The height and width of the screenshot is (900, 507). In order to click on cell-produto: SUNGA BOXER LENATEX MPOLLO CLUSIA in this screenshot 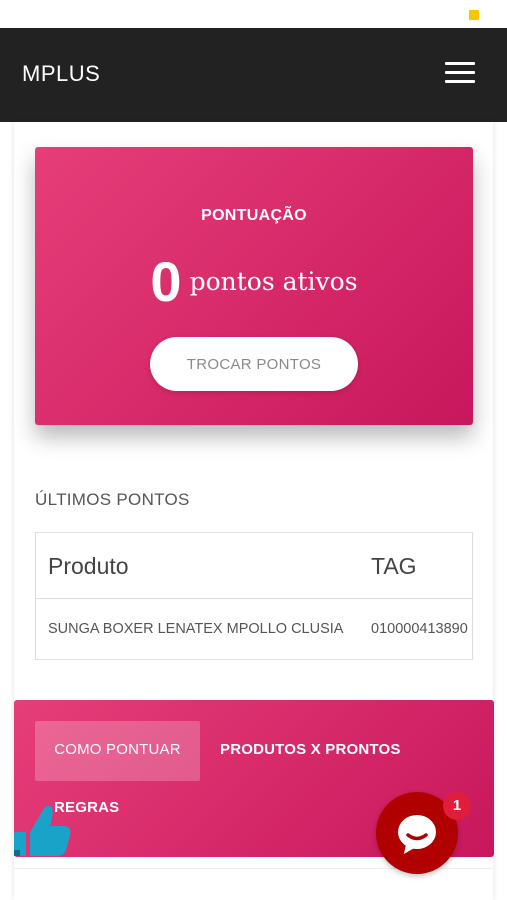, I will do `click(196, 629)`.